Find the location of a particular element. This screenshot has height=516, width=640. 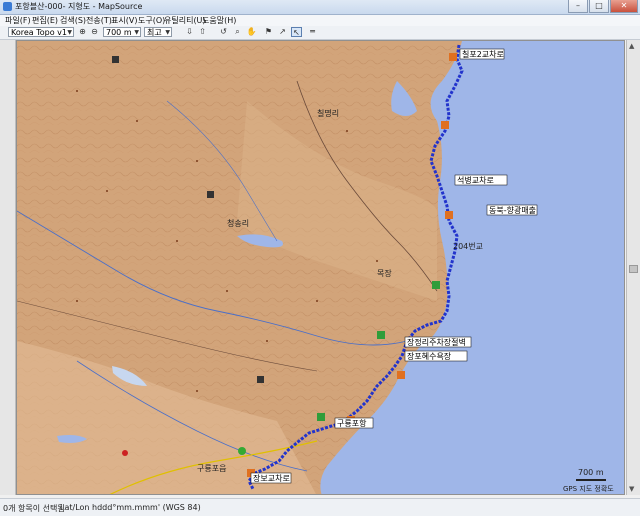

send-to-device-icon: ⇧ is located at coordinates (202, 32).